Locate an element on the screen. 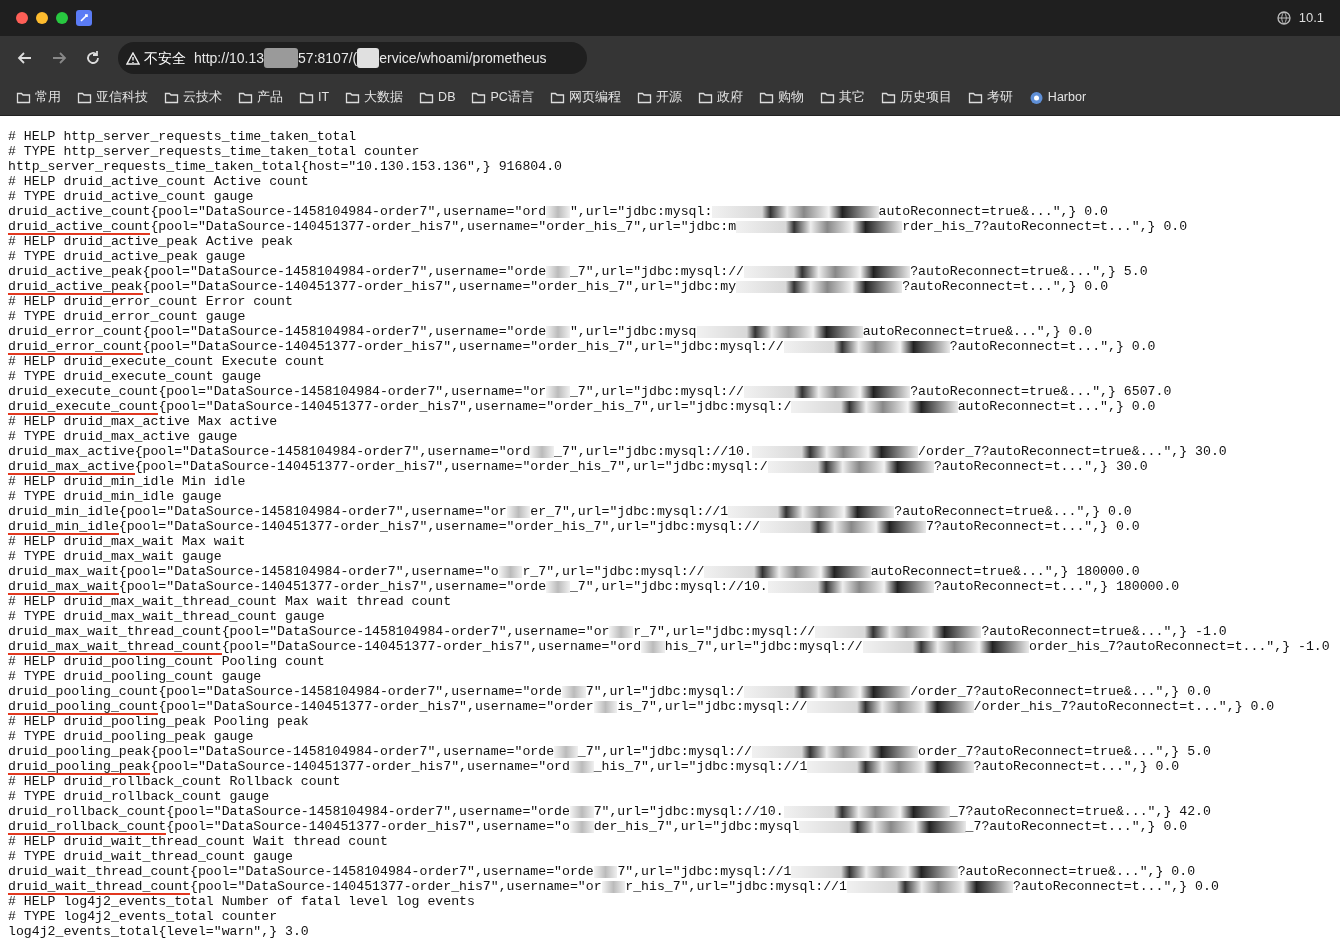 The image size is (1340, 947). bookmark: 常用 is located at coordinates (38, 97).